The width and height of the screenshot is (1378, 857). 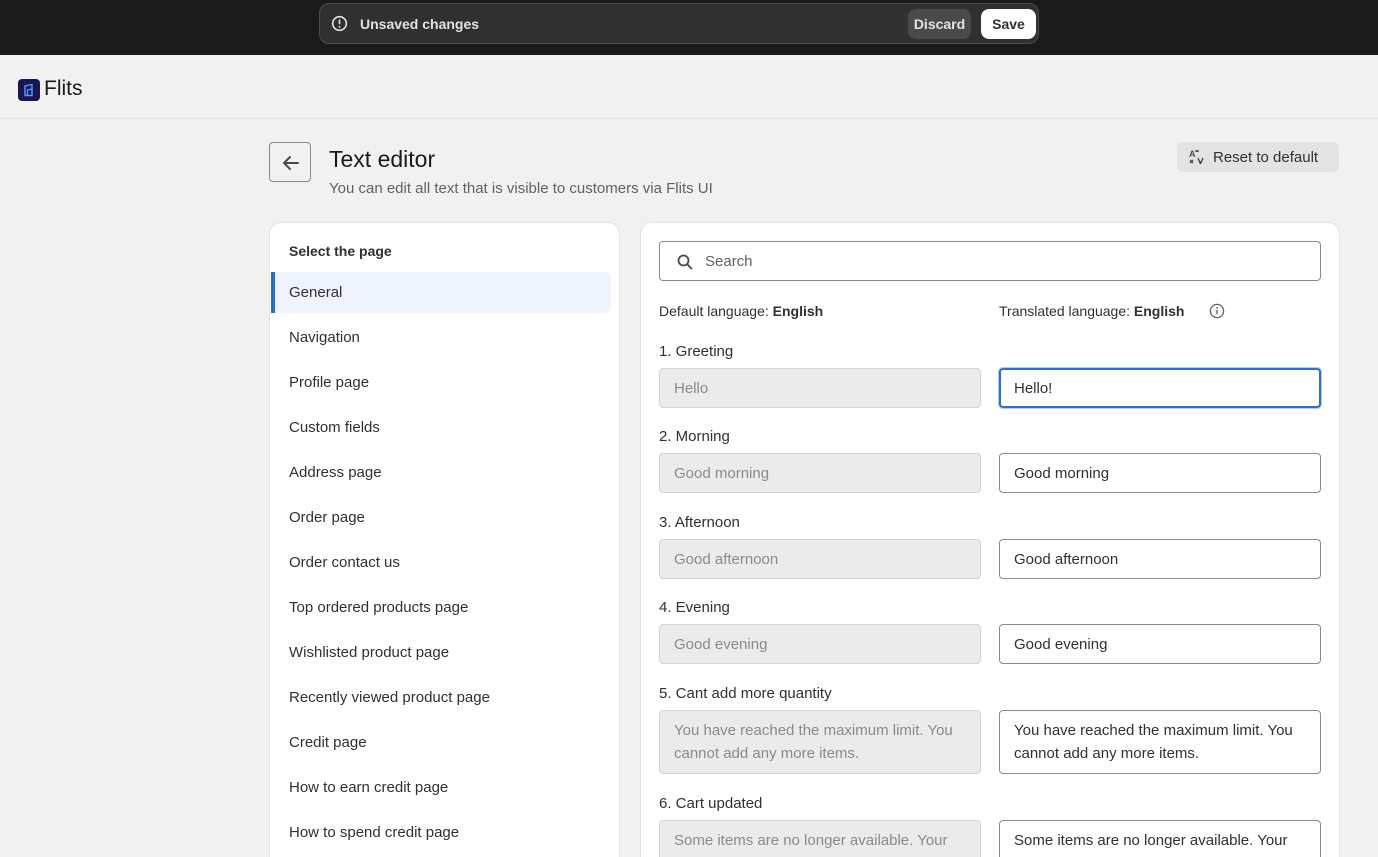 I want to click on unsaved-changes-bar: Unsaved changes Discard Save, so click(x=679, y=23).